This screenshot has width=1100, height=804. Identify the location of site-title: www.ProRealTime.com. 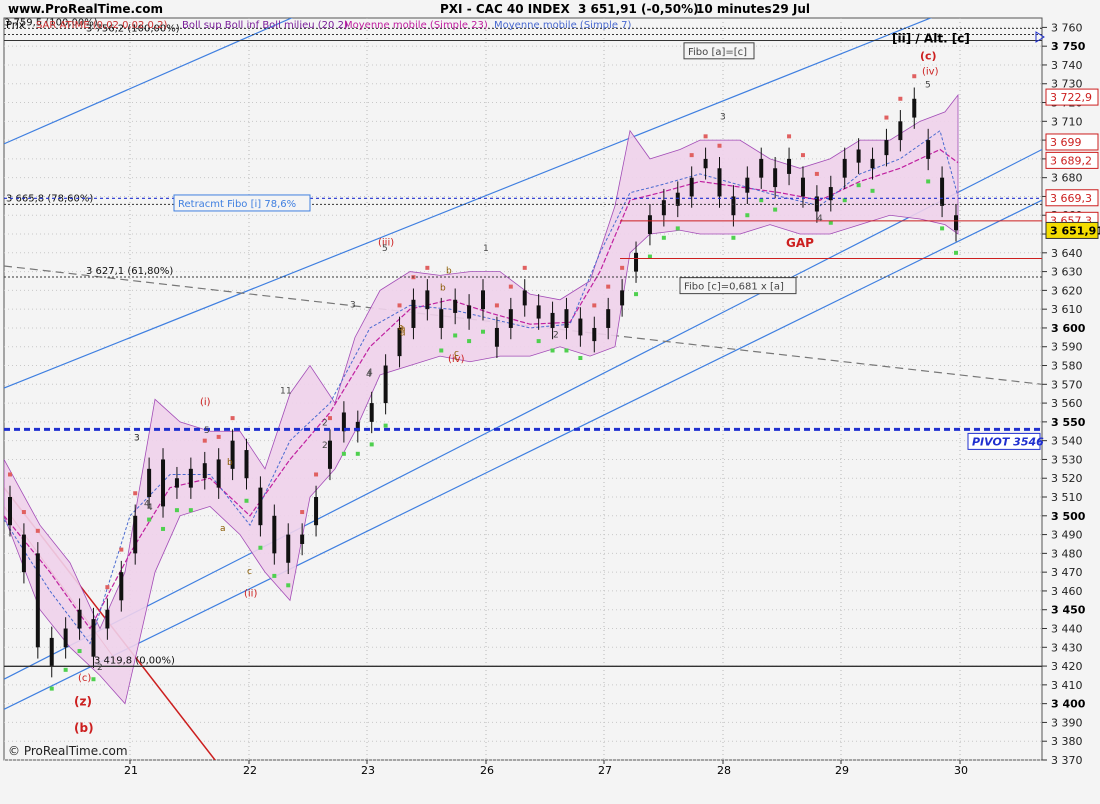
(85, 9).